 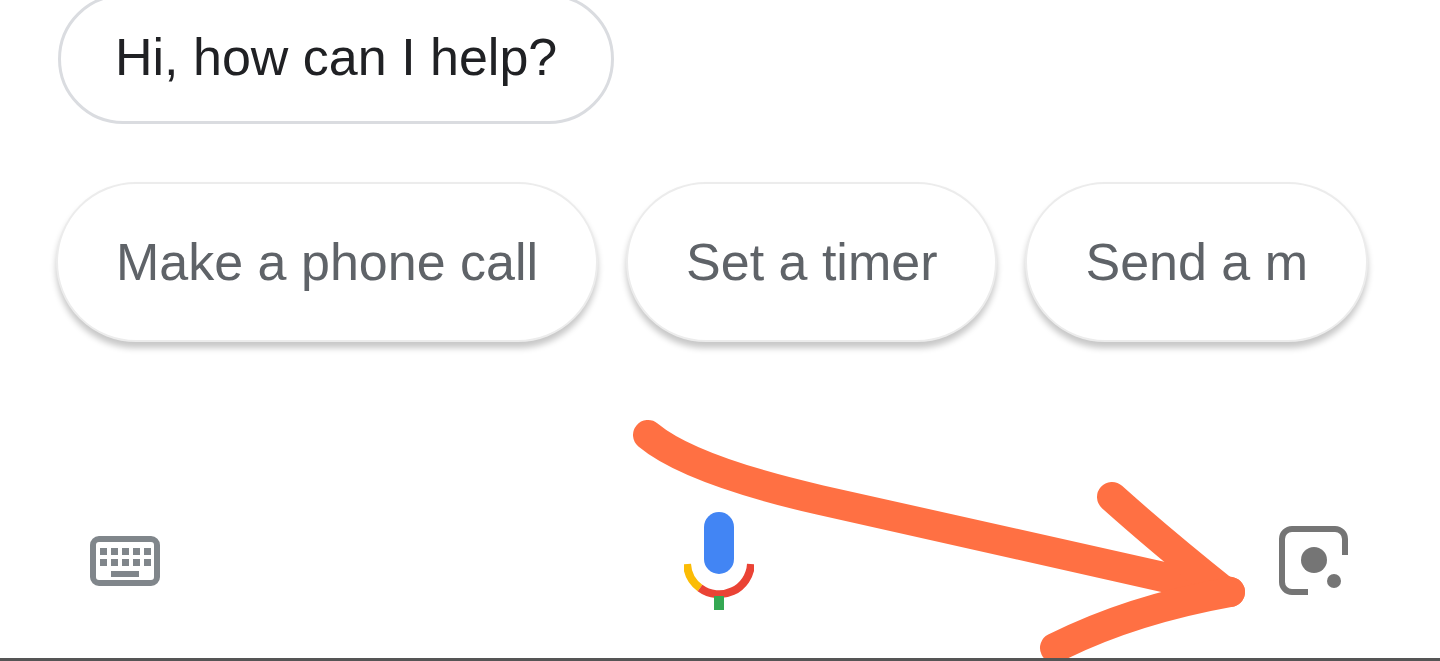 I want to click on keyboard-icon, so click(x=125, y=561).